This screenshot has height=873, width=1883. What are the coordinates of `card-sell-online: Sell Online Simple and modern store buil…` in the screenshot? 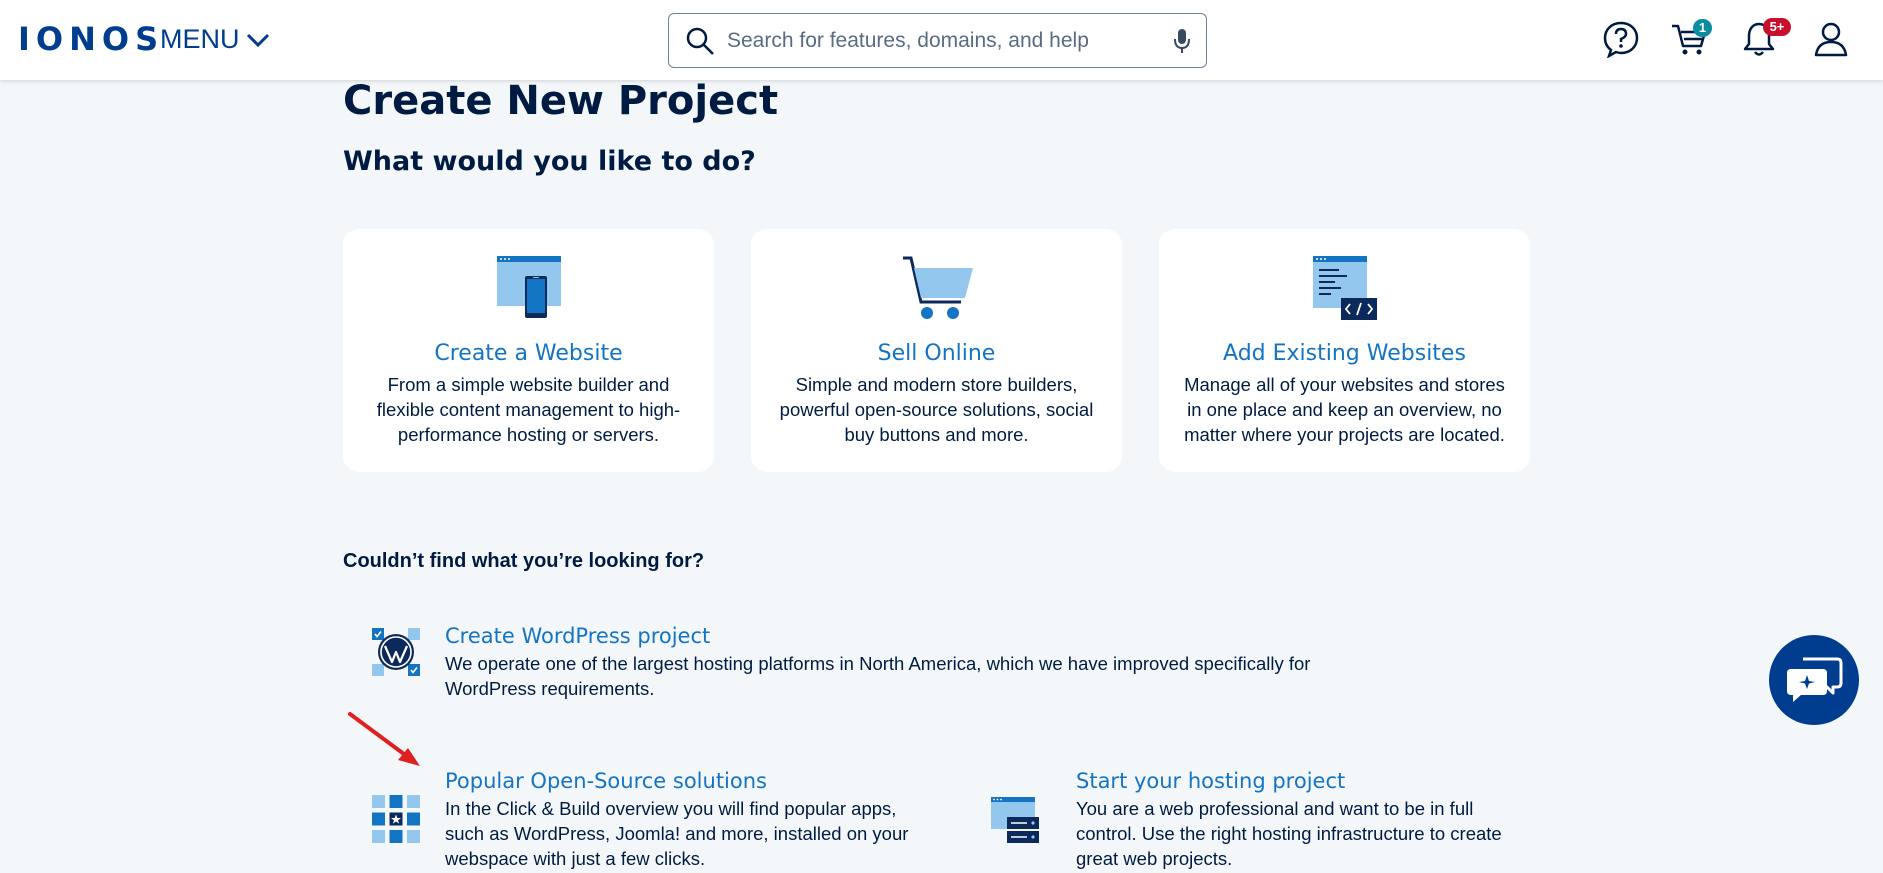 It's located at (936, 350).